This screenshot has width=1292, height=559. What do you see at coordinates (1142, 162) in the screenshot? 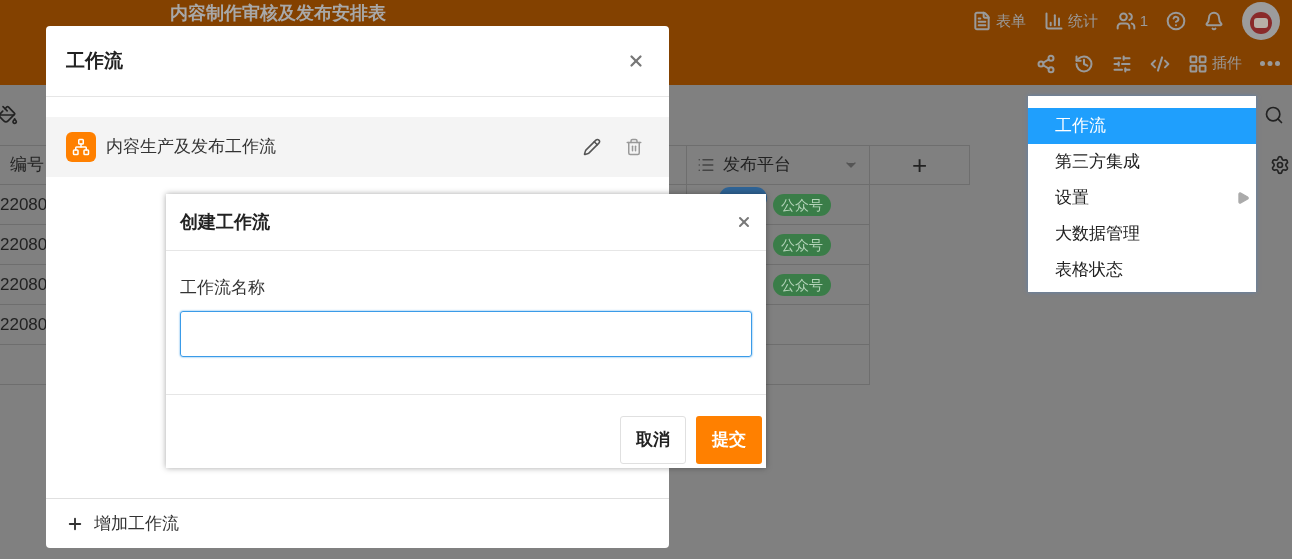
I see `menu-item: 第三方集成` at bounding box center [1142, 162].